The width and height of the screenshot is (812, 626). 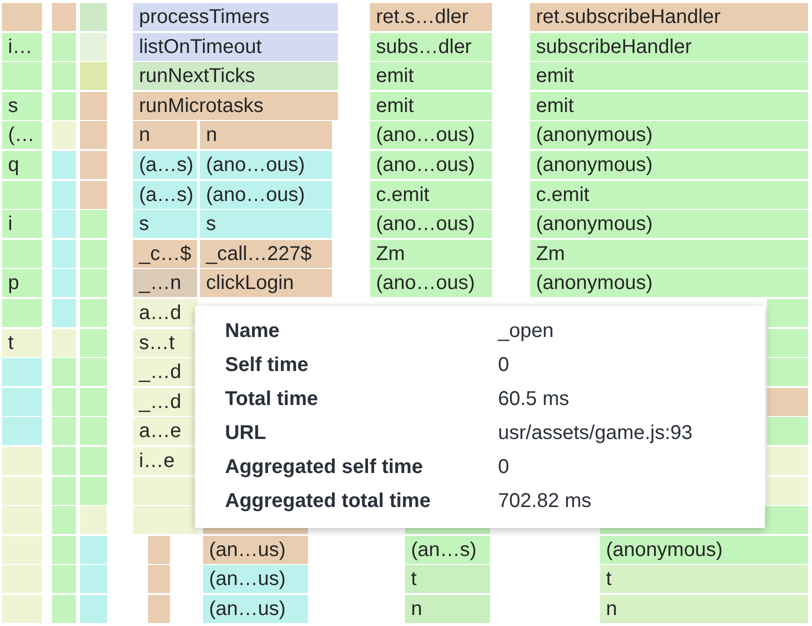 I want to click on flame-frame: p, so click(x=22, y=283).